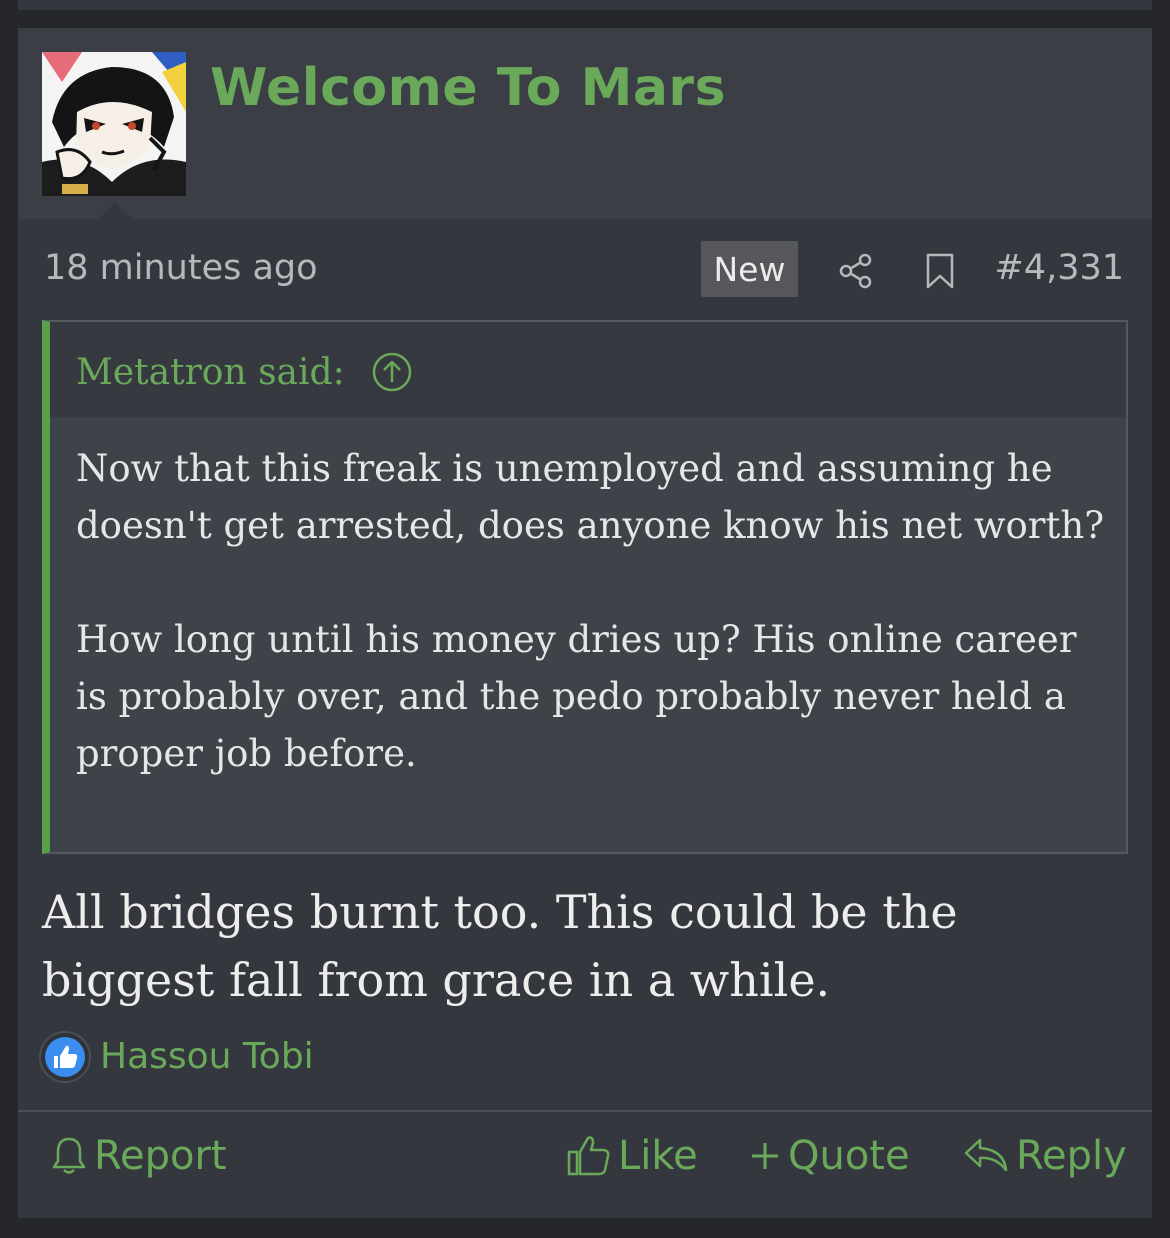  What do you see at coordinates (658, 1156) in the screenshot?
I see `like-label: Like` at bounding box center [658, 1156].